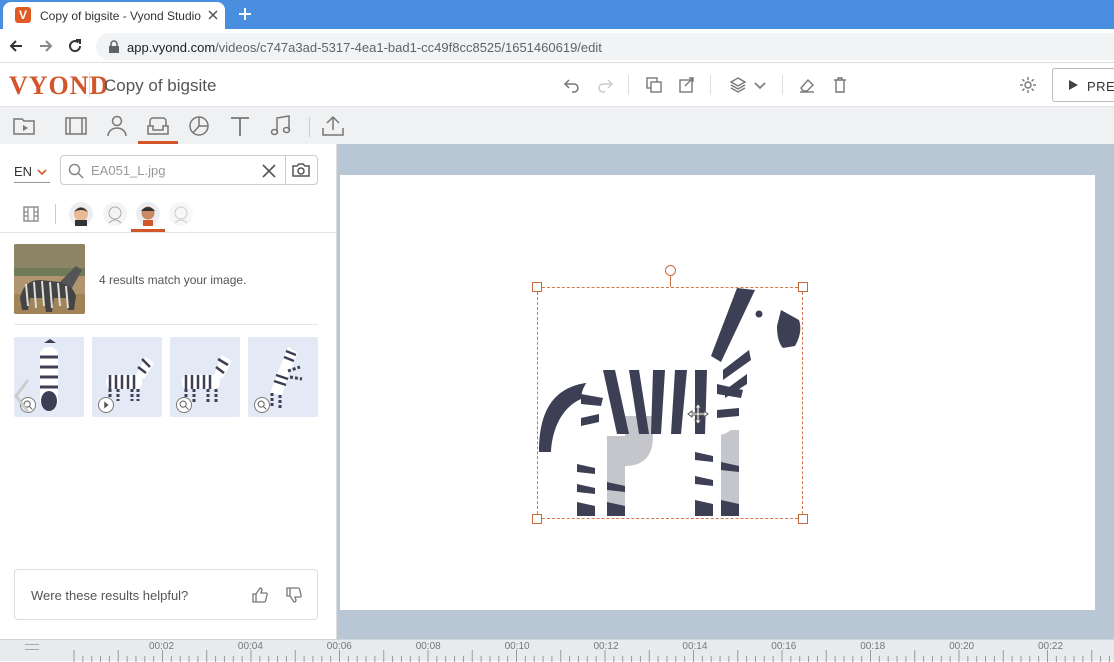 This screenshot has width=1114, height=662. What do you see at coordinates (670, 281) in the screenshot?
I see `rotation-stem` at bounding box center [670, 281].